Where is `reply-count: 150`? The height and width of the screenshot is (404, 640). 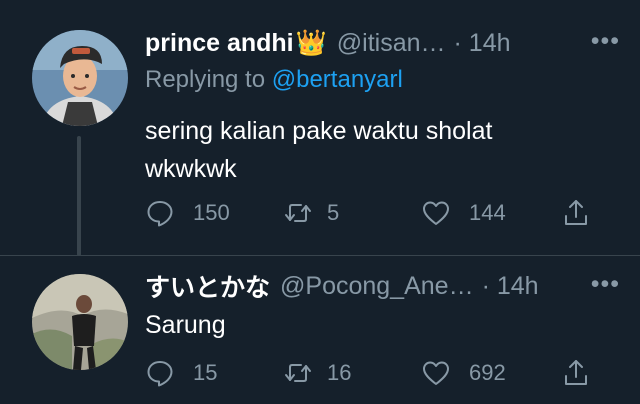
reply-count: 150 is located at coordinates (211, 212).